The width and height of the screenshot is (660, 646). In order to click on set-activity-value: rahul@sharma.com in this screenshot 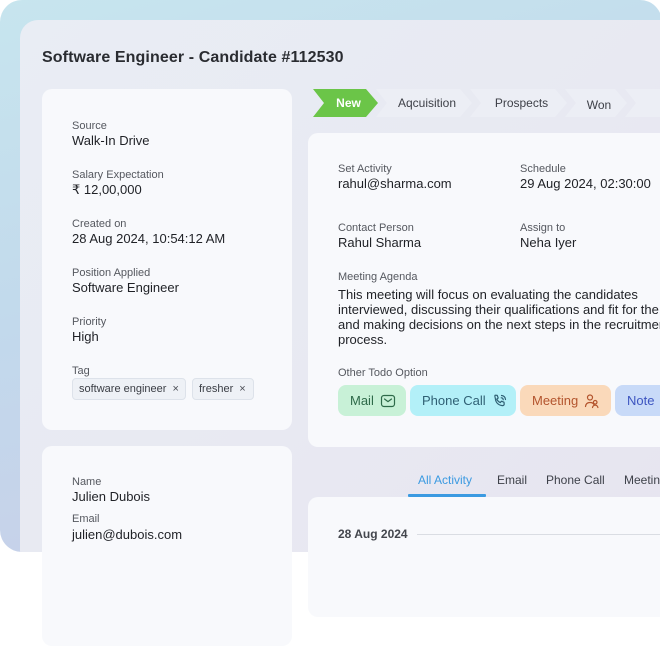, I will do `click(395, 183)`.